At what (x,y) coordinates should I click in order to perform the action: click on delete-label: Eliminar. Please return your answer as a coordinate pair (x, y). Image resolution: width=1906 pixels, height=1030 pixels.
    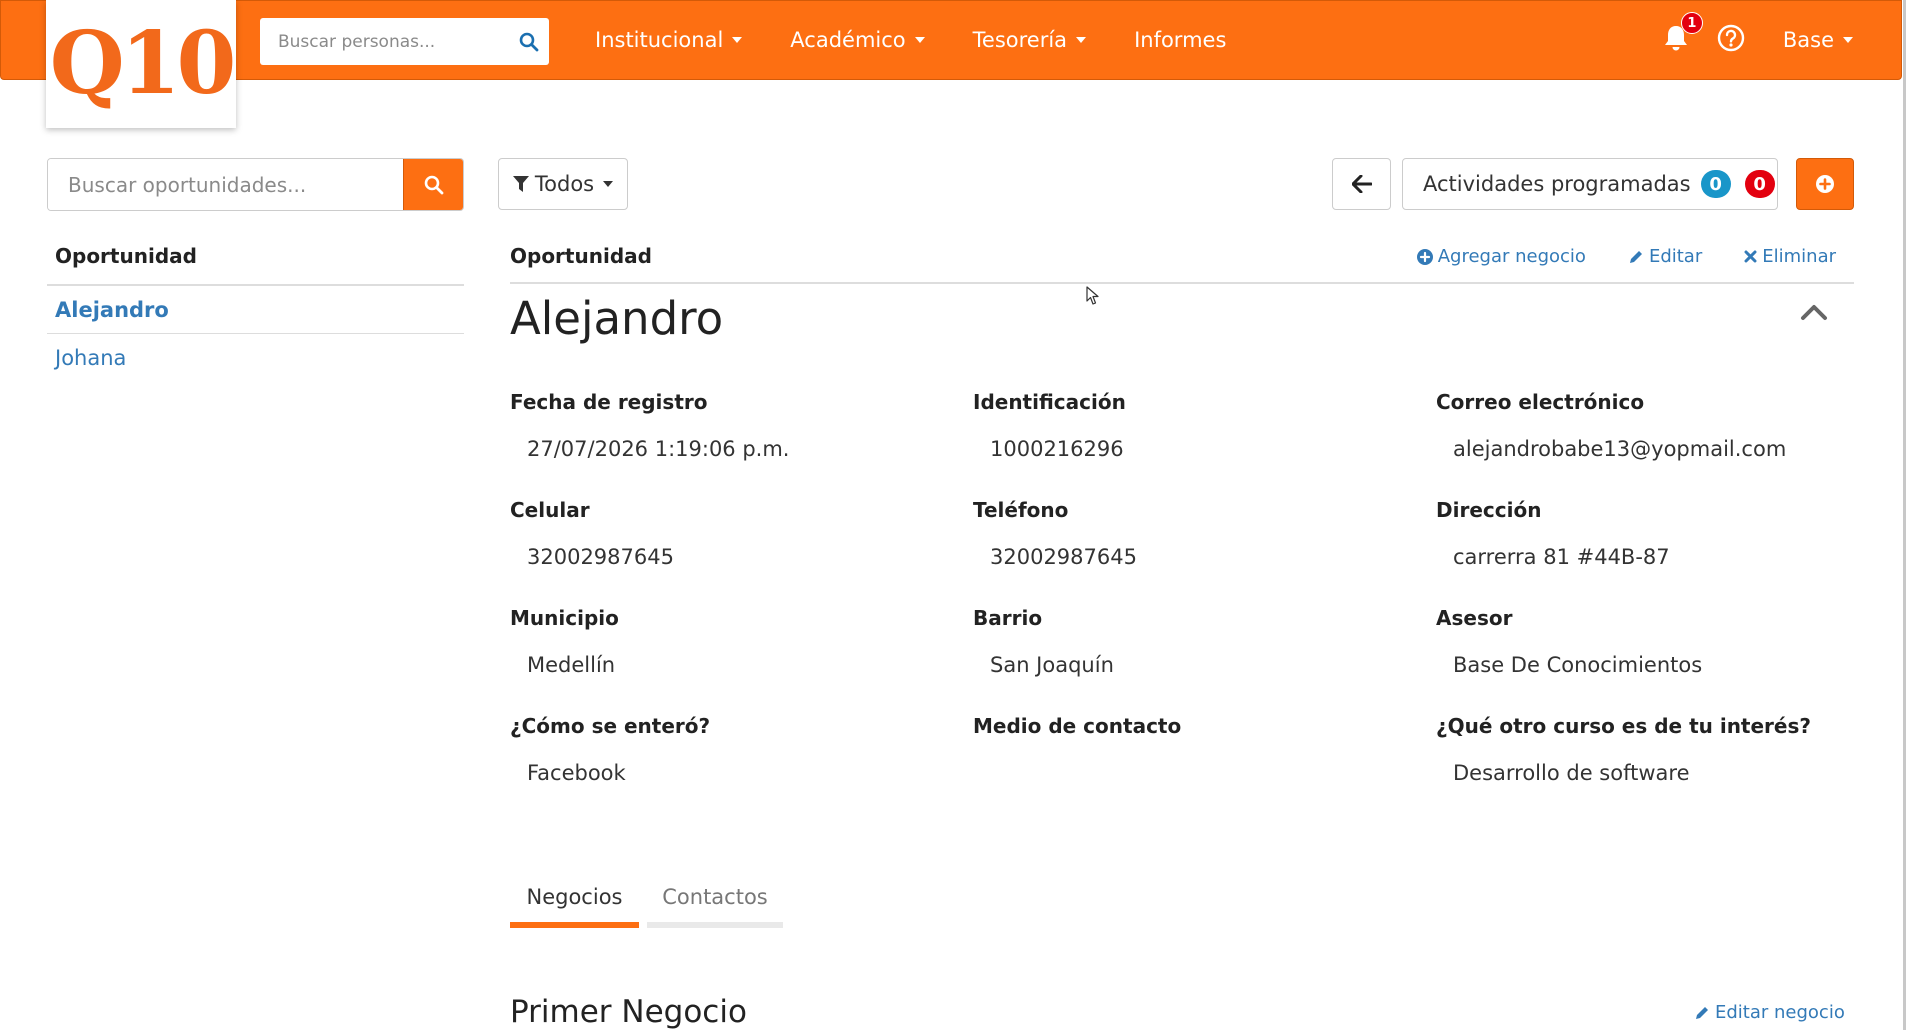
    Looking at the image, I should click on (1799, 256).